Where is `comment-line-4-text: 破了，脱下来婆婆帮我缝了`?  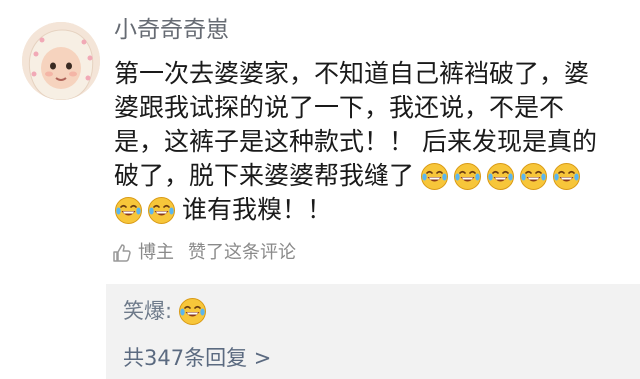 comment-line-4-text: 破了，脱下来婆婆帮我缝了 is located at coordinates (264, 175).